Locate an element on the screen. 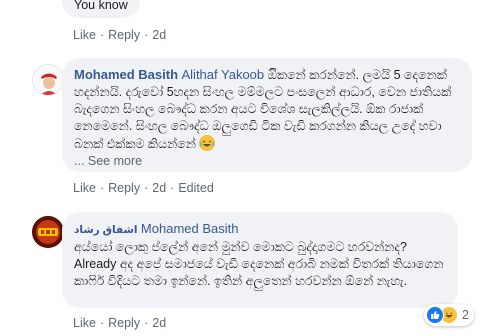 Image resolution: width=487 pixels, height=336 pixels. comment-author: اشفاق رشاد is located at coordinates (105, 230).